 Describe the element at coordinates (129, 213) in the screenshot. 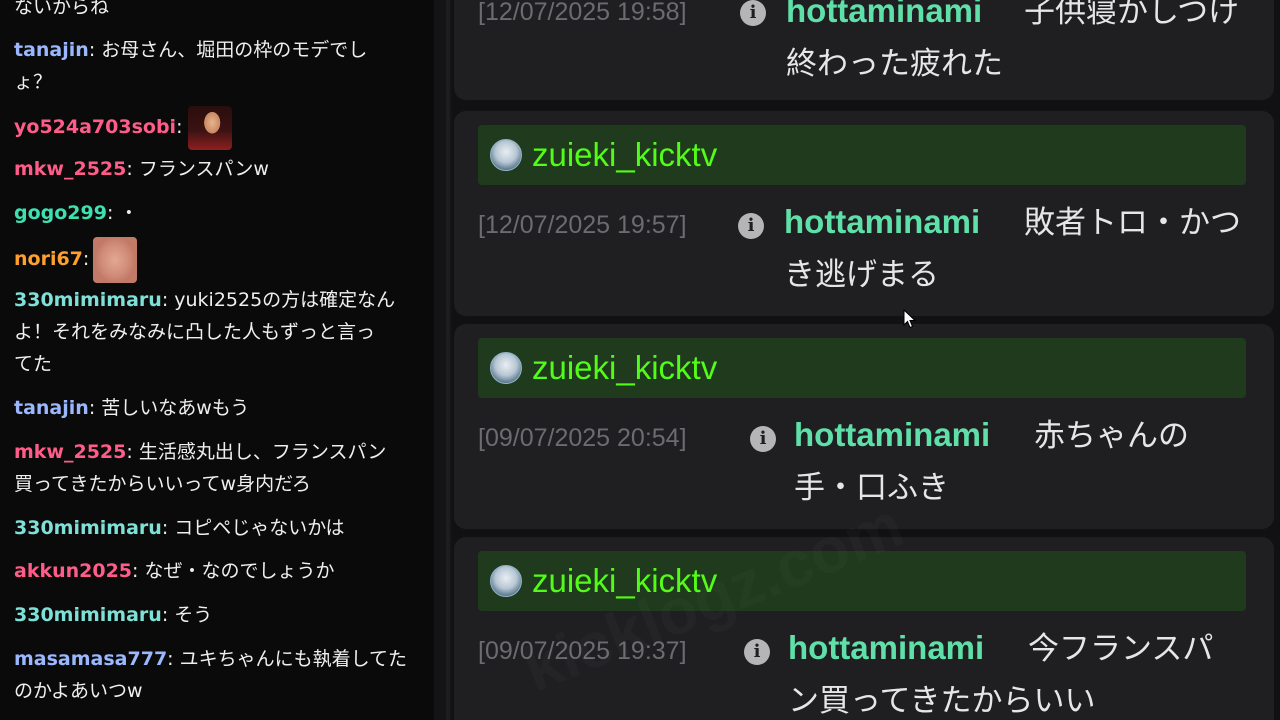

I see `chat-message-text: ・` at that location.